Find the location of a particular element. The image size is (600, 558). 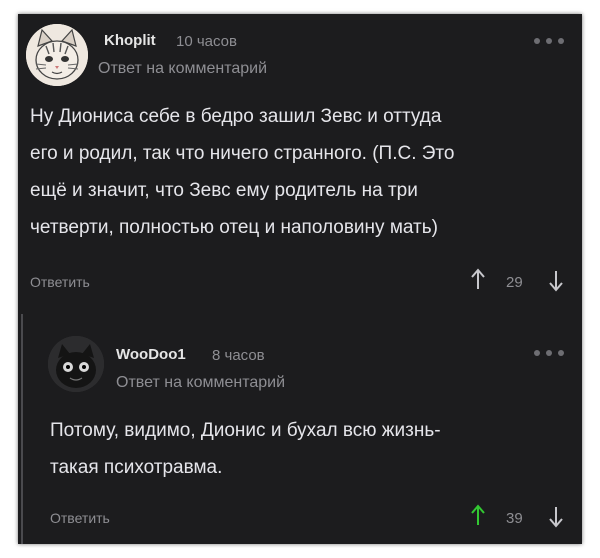

vote-score: 39 is located at coordinates (514, 518).